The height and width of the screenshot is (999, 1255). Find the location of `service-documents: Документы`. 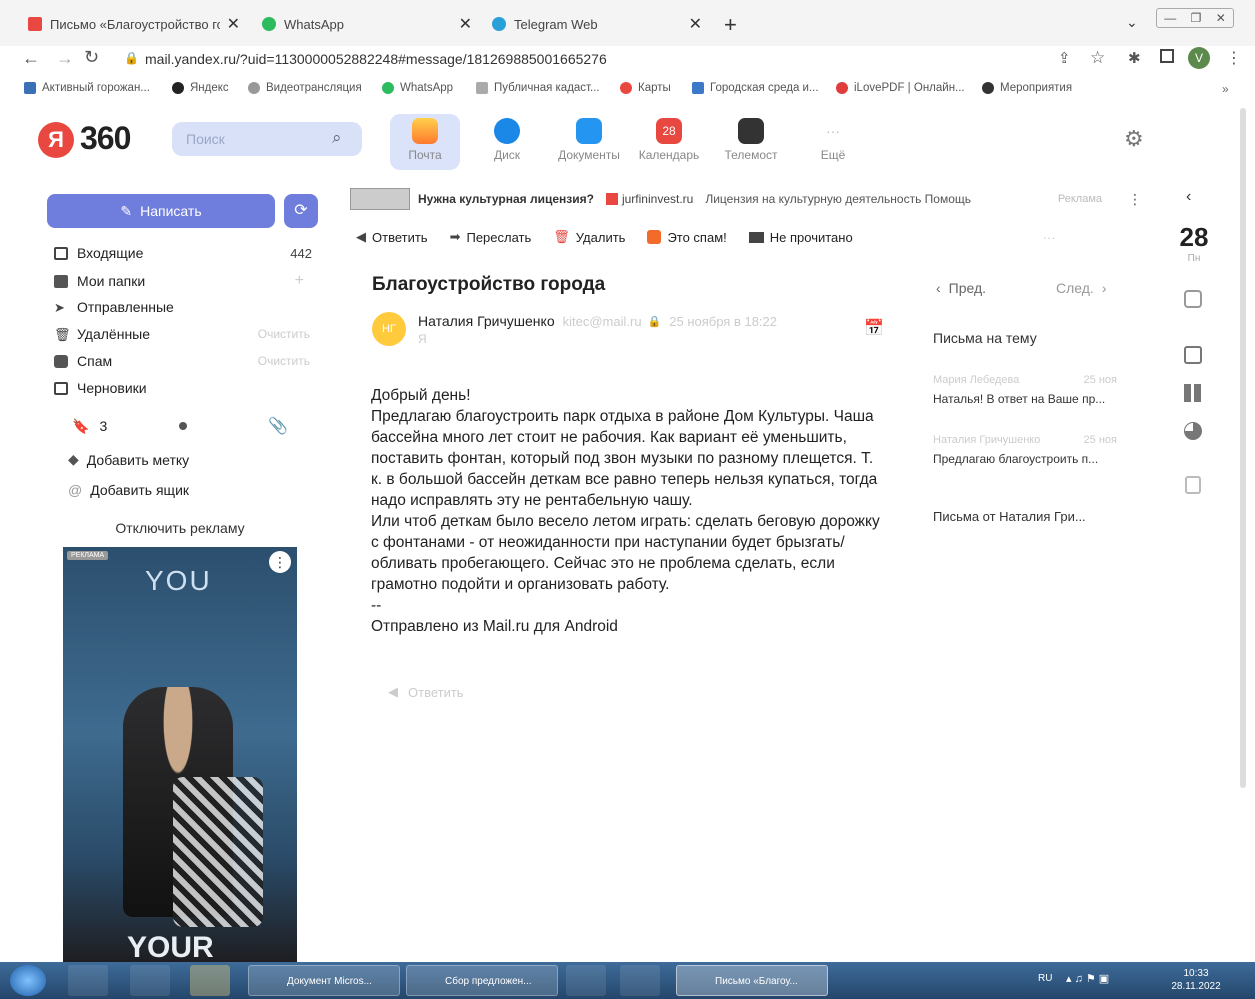

service-documents: Документы is located at coordinates (589, 142).